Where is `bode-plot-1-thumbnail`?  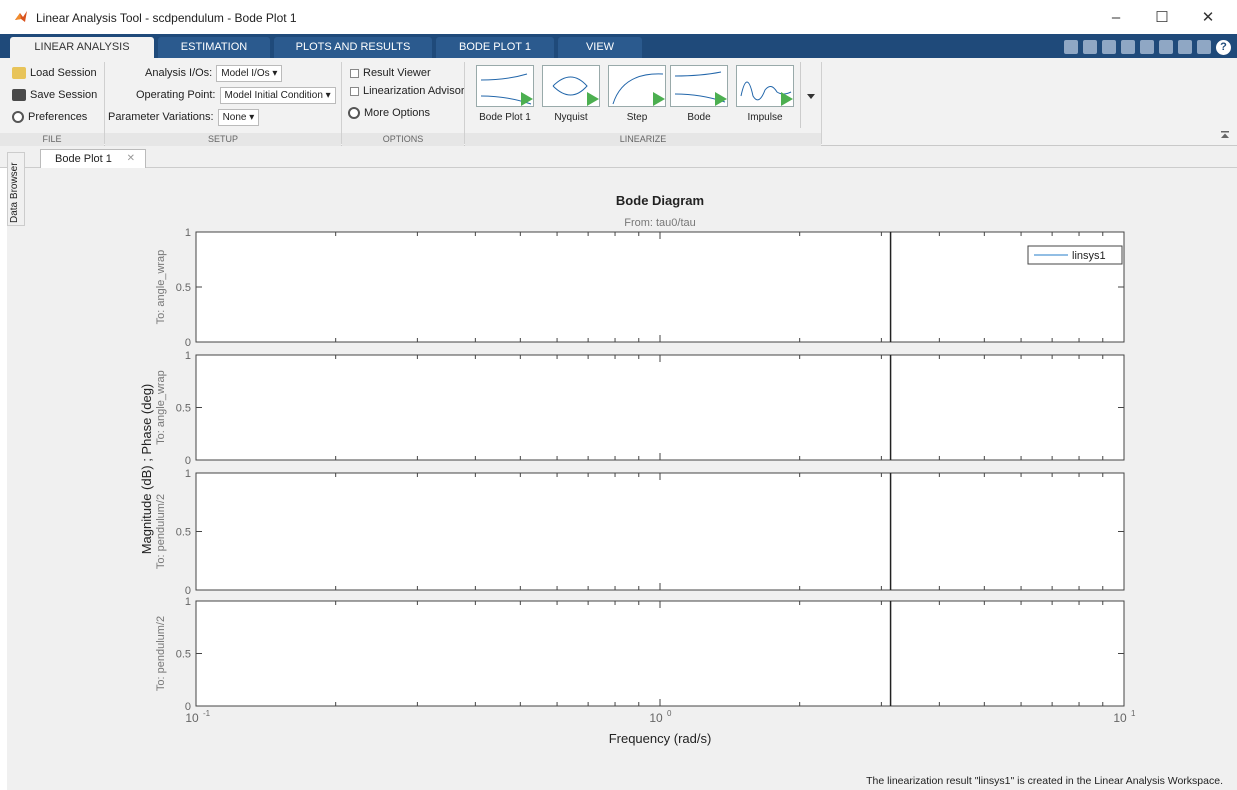 bode-plot-1-thumbnail is located at coordinates (505, 86).